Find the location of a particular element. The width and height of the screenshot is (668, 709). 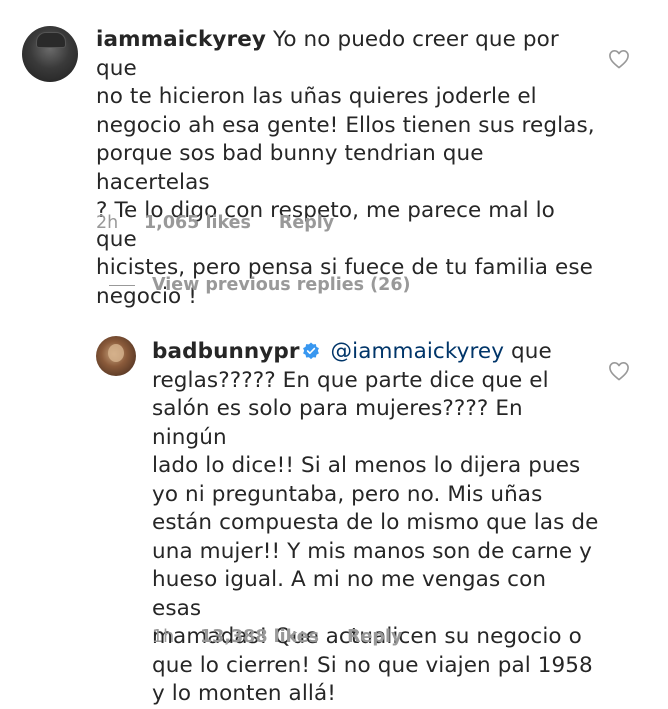

timestamp: 1h is located at coordinates (163, 637).